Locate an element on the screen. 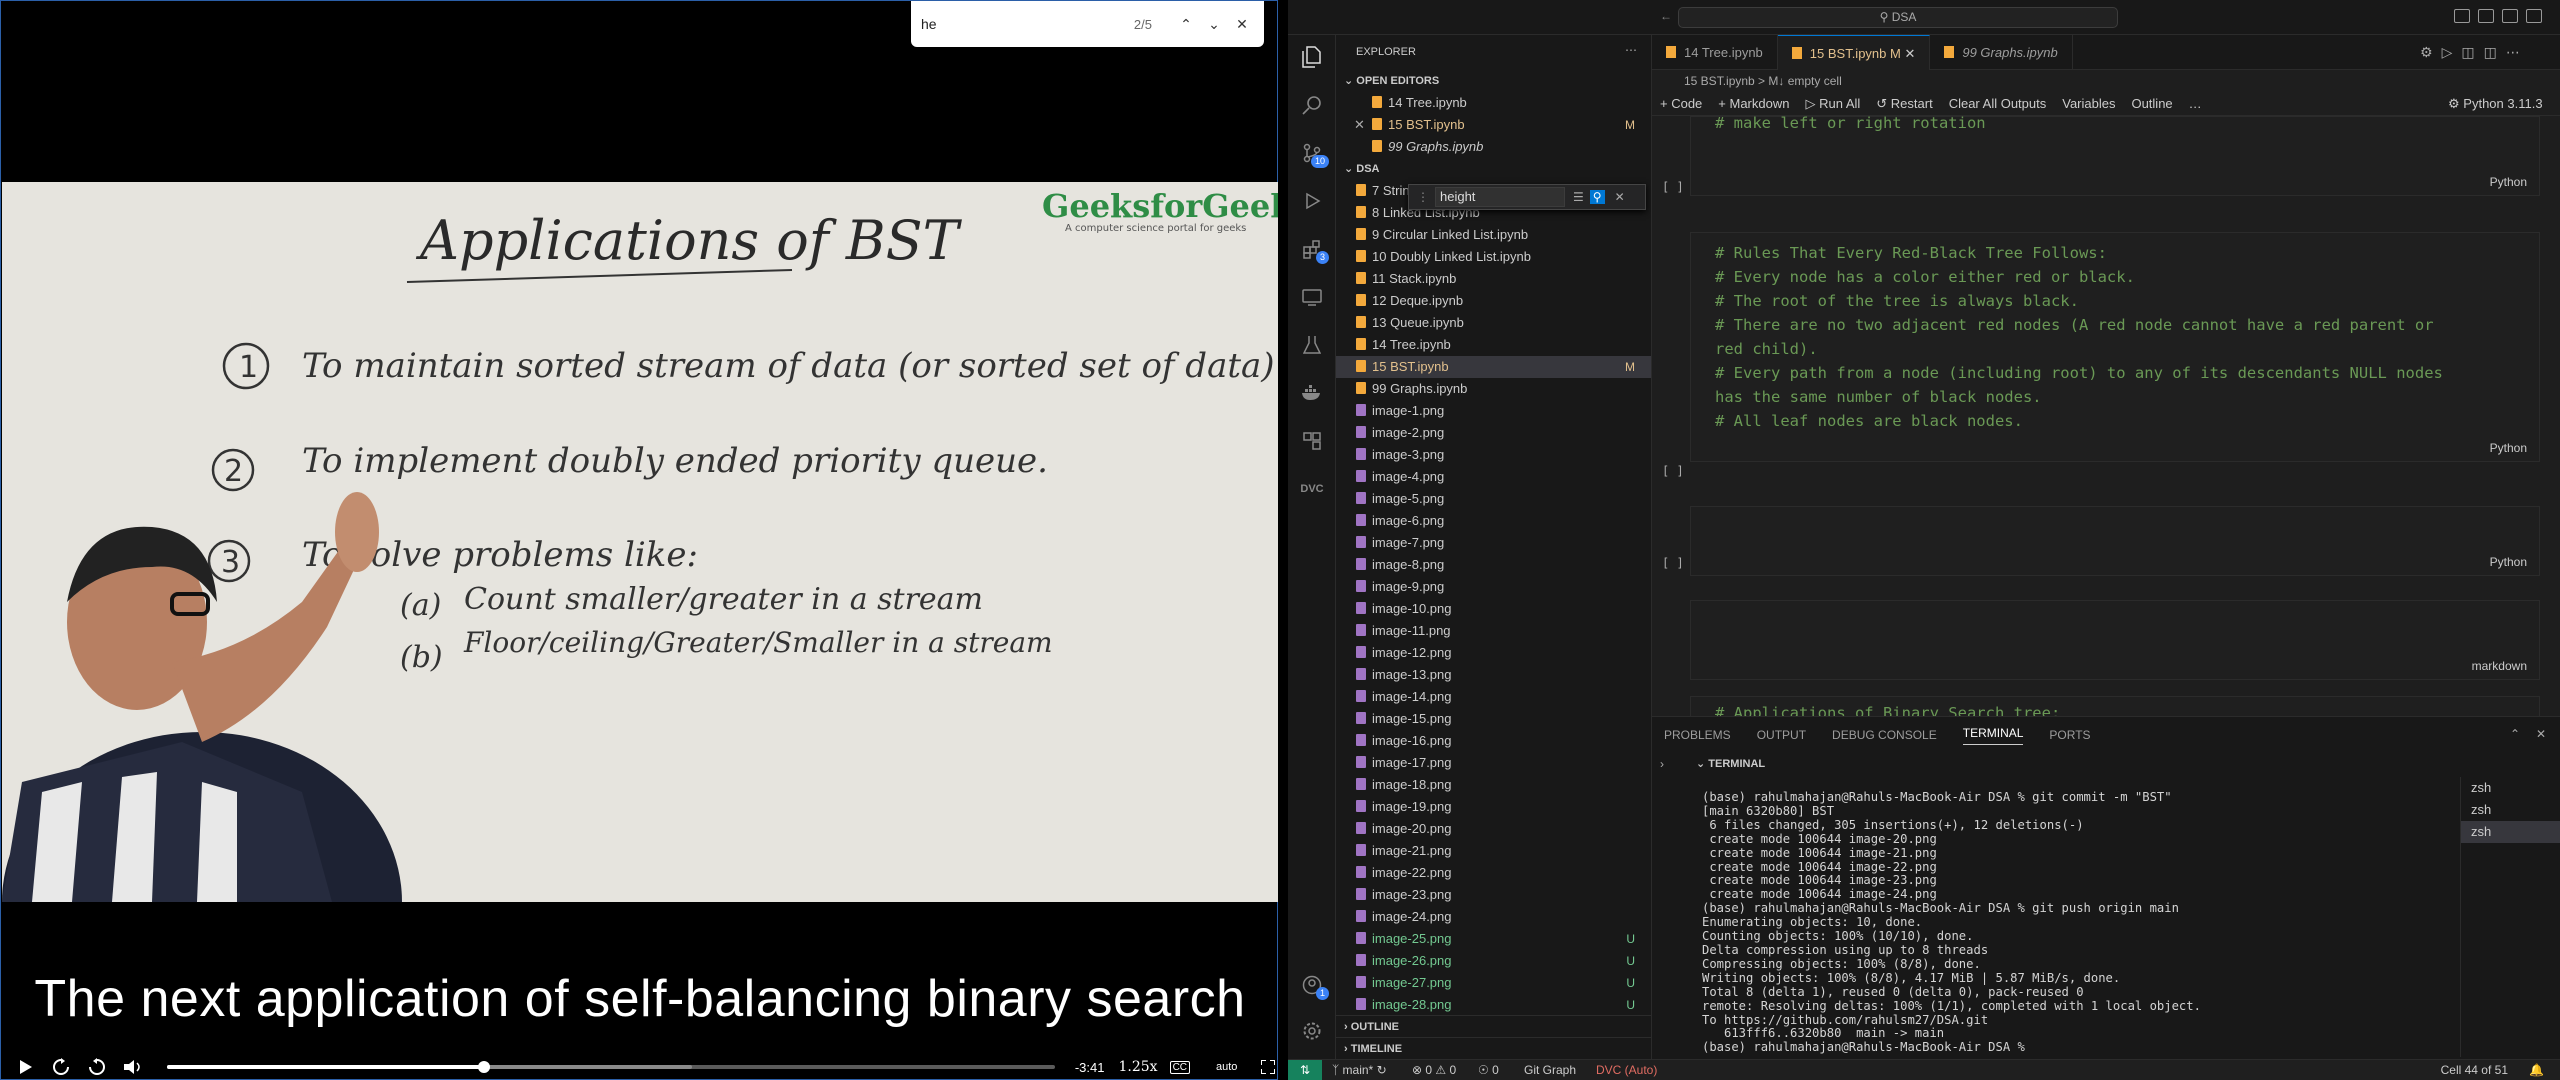 The width and height of the screenshot is (2560, 1080). panel-tab: DEBUG CONSOLE is located at coordinates (1884, 735).